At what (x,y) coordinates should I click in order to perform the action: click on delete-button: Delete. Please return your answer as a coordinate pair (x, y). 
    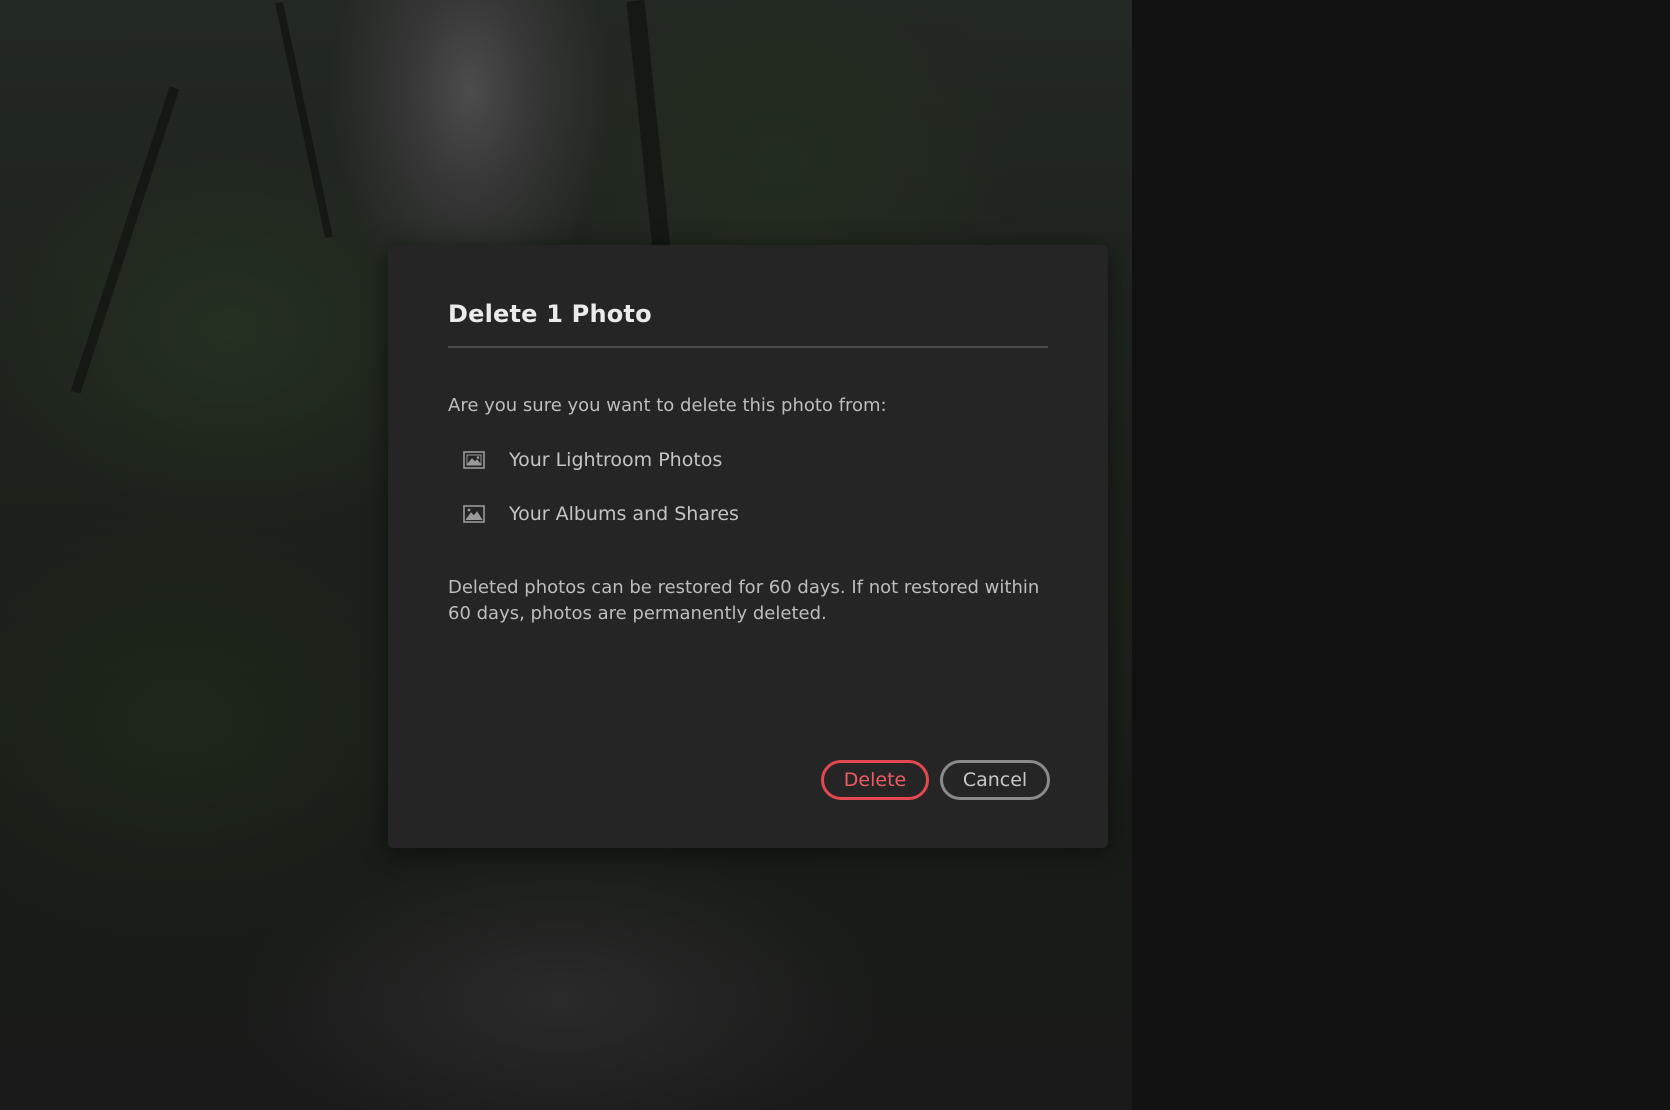
    Looking at the image, I should click on (875, 780).